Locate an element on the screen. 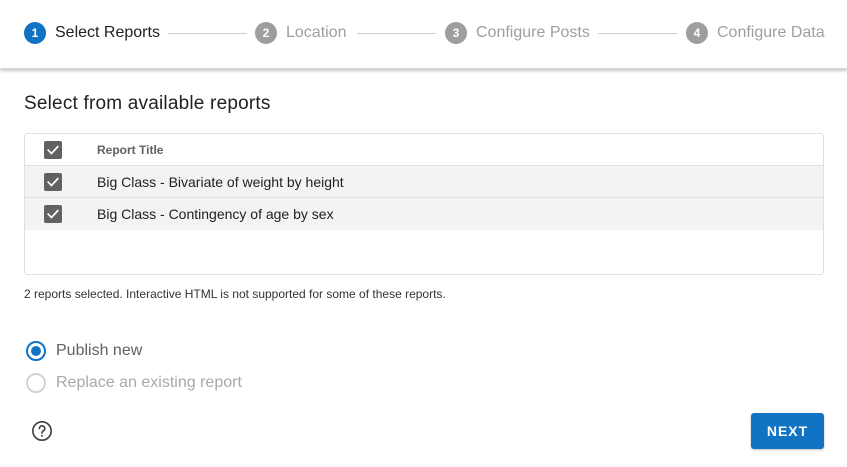  step-number: 2 is located at coordinates (266, 33).